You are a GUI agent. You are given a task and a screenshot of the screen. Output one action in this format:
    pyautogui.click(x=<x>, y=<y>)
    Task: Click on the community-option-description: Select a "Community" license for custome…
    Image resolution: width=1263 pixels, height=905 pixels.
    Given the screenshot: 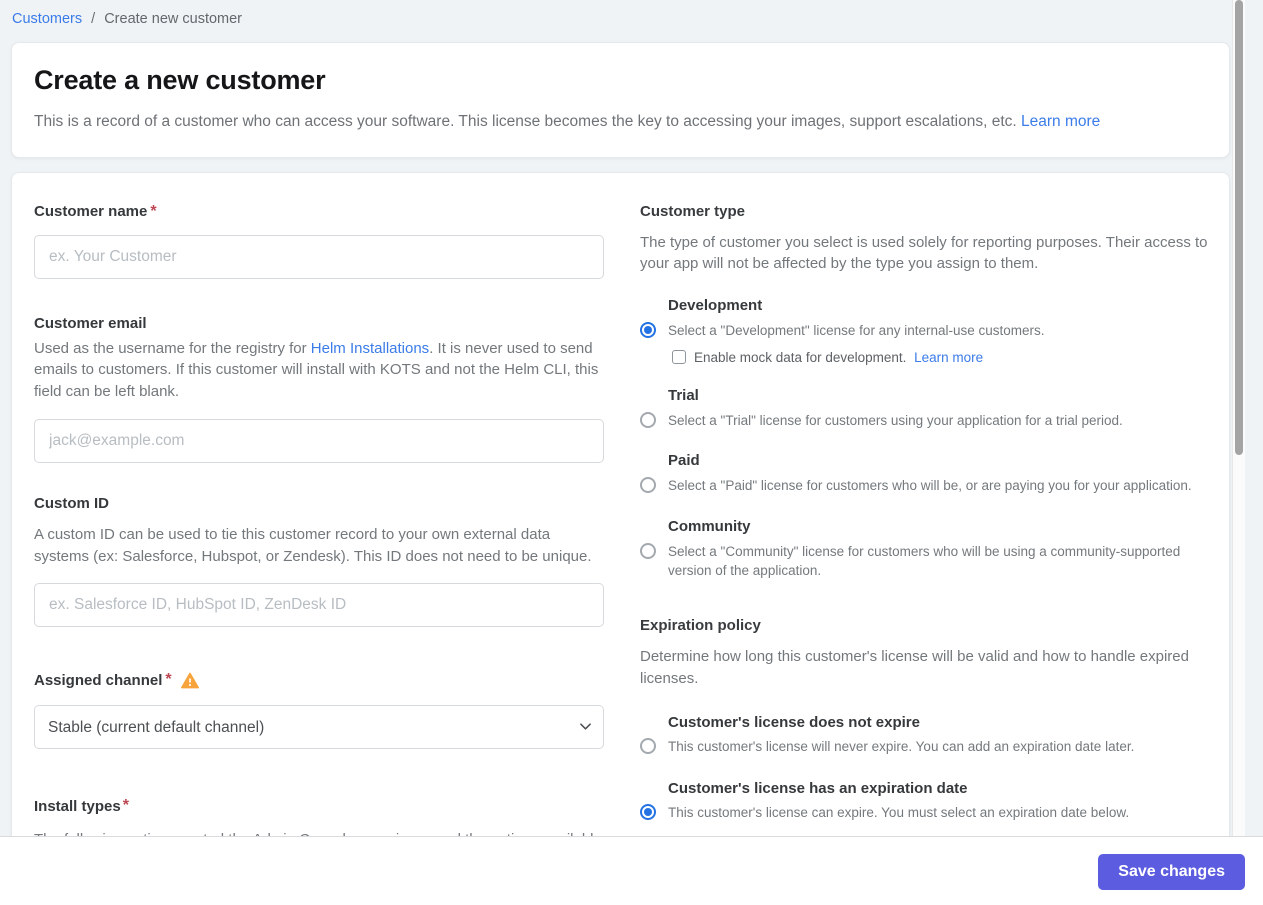 What is the action you would take?
    pyautogui.click(x=924, y=561)
    